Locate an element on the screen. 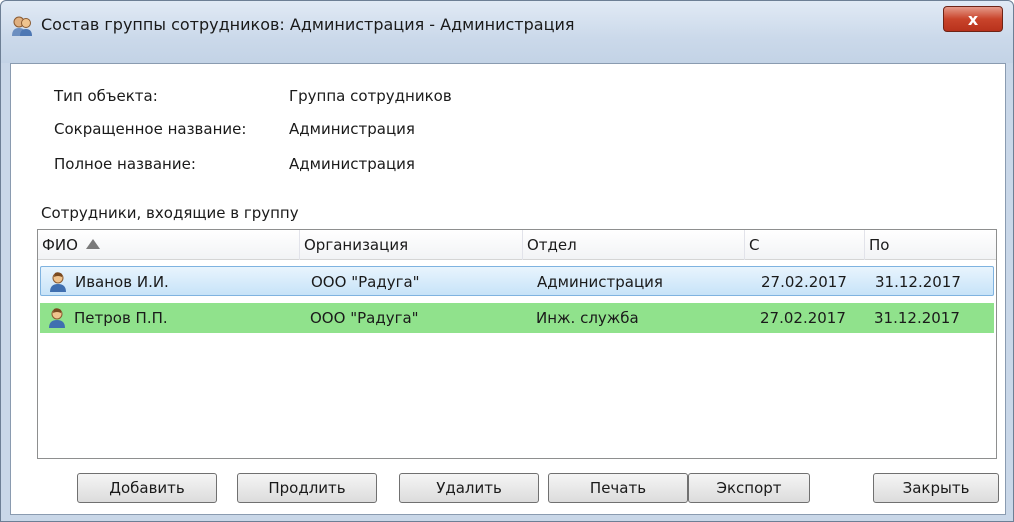 The image size is (1014, 522). full-name-label: Полное название: is located at coordinates (125, 164).